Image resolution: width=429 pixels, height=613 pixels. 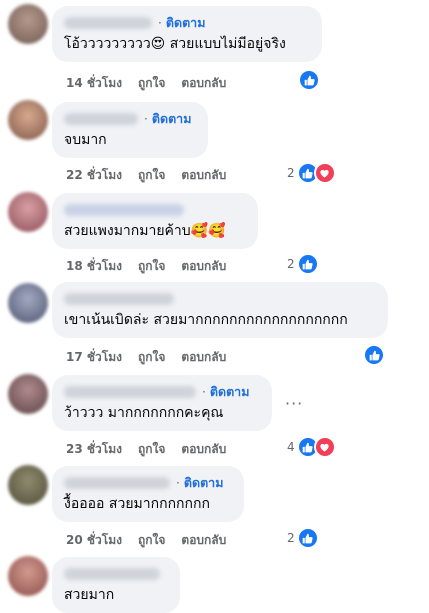 I want to click on timestamp: 14 ชั่วโมง, so click(x=94, y=83).